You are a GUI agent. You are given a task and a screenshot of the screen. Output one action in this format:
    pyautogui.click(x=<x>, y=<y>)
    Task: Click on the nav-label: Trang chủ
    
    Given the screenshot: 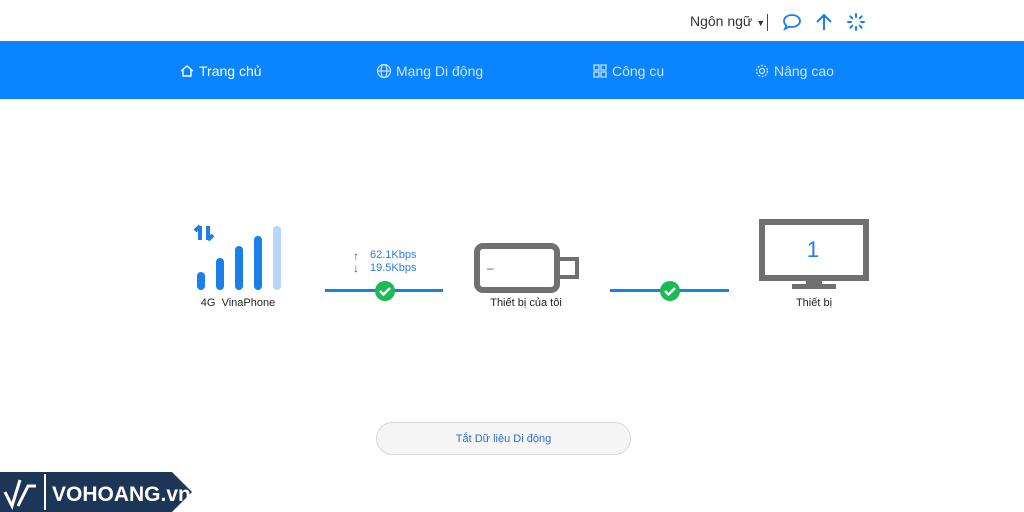 What is the action you would take?
    pyautogui.click(x=230, y=71)
    